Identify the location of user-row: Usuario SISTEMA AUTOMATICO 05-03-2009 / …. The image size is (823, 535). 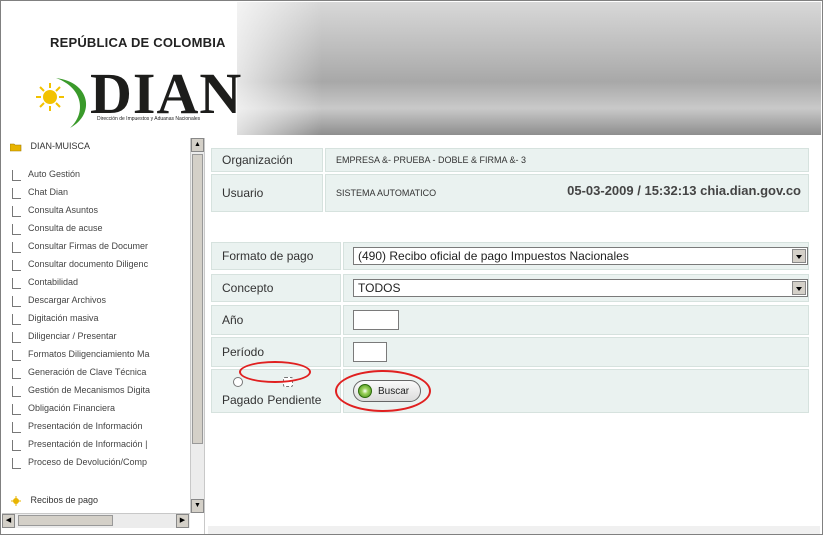
(511, 193).